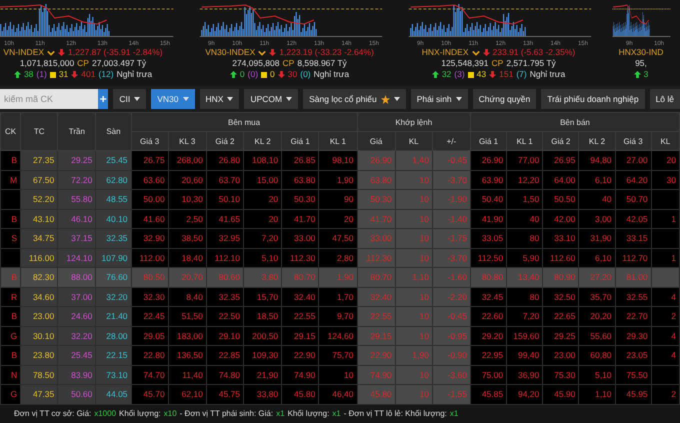 This screenshot has height=423, width=680. I want to click on table-cell: 1,70, so click(337, 296).